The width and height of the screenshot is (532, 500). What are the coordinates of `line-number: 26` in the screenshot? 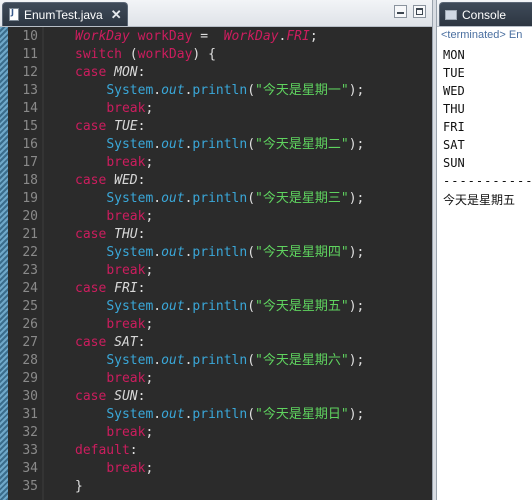 It's located at (30, 324).